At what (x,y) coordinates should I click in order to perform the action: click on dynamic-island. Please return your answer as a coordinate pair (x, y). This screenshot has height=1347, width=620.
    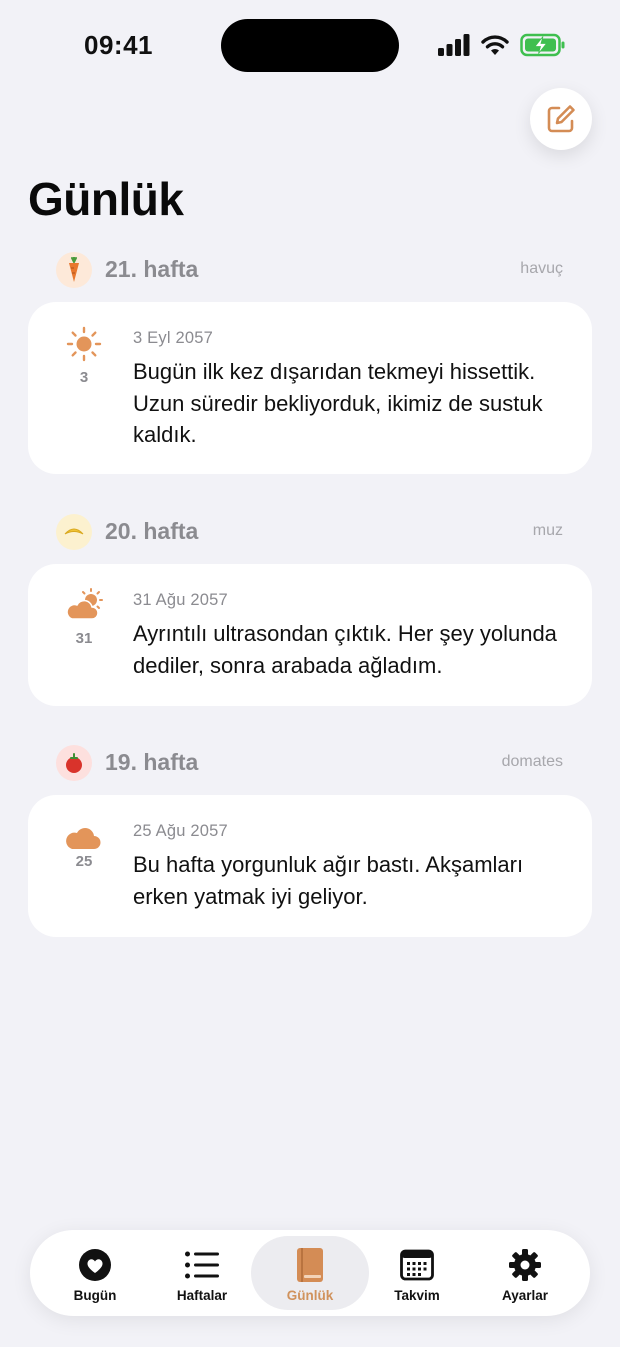
    Looking at the image, I should click on (310, 45).